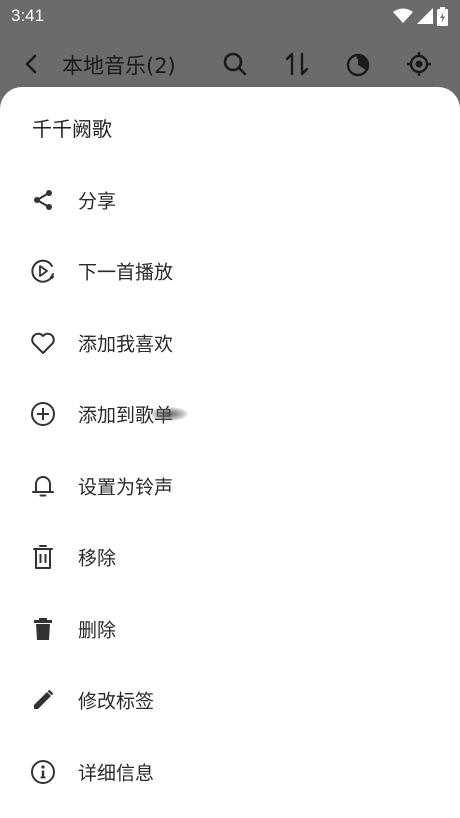  Describe the element at coordinates (43, 629) in the screenshot. I see `trash-filled-icon` at that location.